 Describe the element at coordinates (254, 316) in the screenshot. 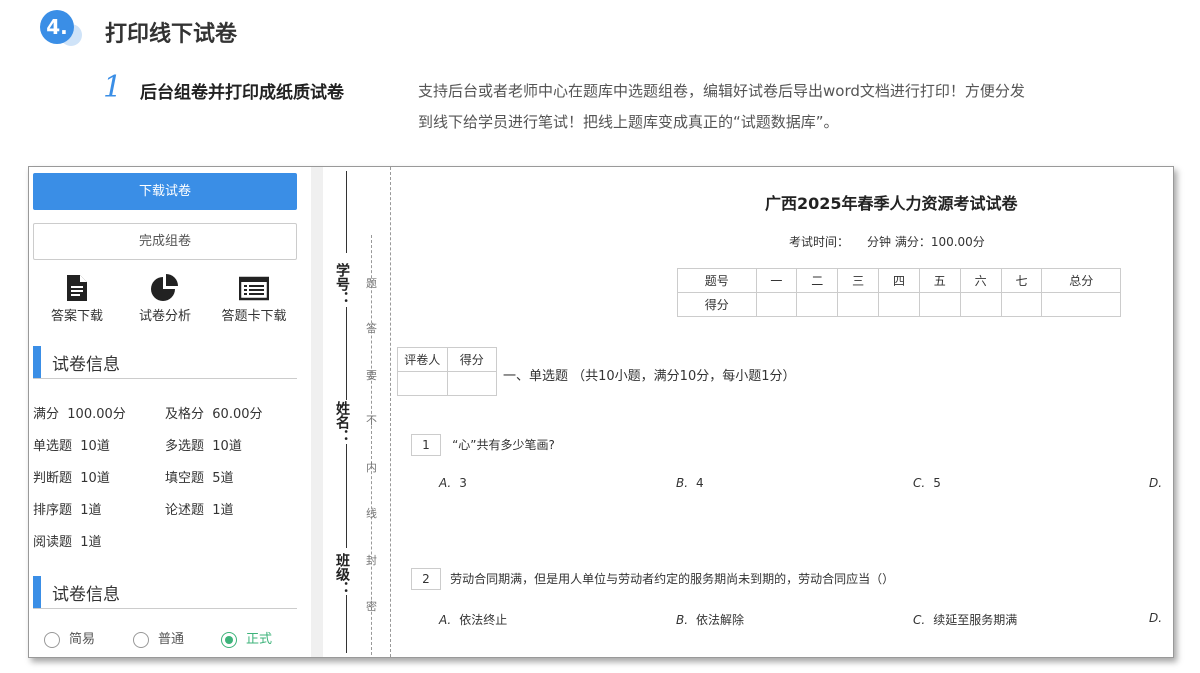

I see `answer-card-download-label: 答题卡下载` at that location.